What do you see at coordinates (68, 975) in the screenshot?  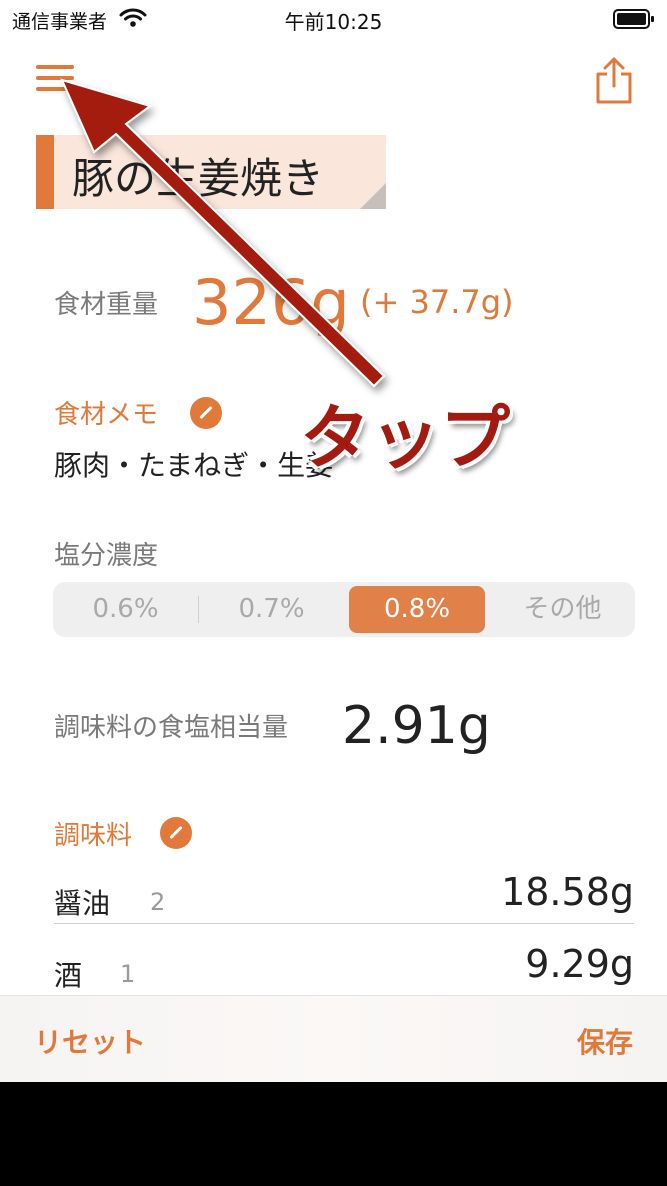 I see `seasoning-name: 酒` at bounding box center [68, 975].